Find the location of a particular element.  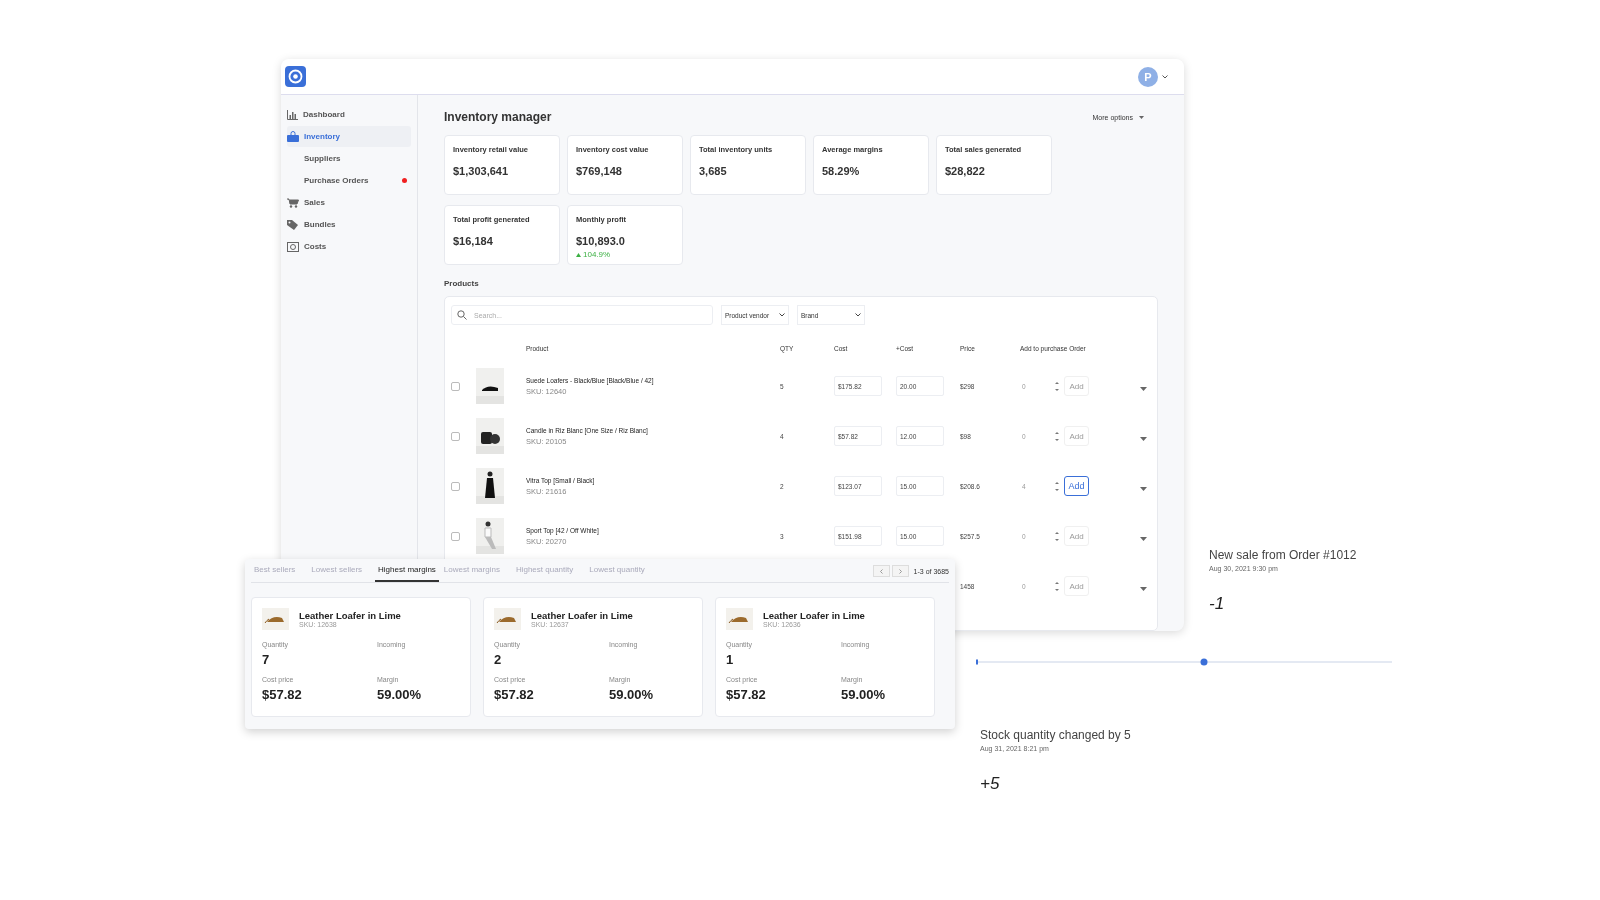

event-title: Stock quantity changed by 5 is located at coordinates (1055, 735).